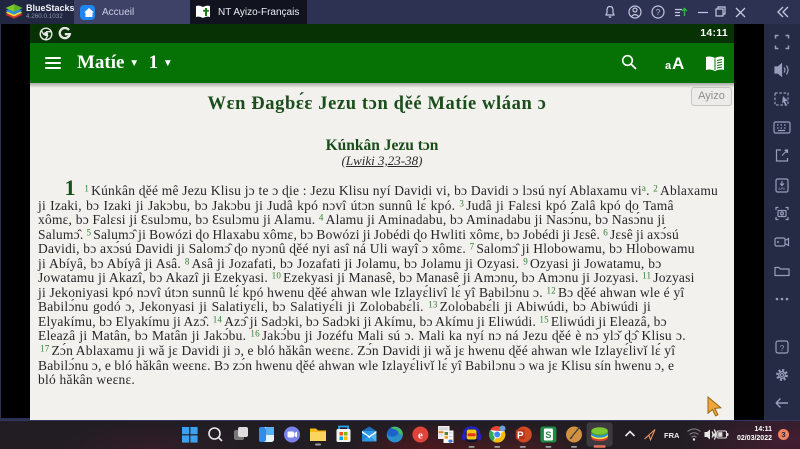  I want to click on svg-text: e, so click(420, 436).